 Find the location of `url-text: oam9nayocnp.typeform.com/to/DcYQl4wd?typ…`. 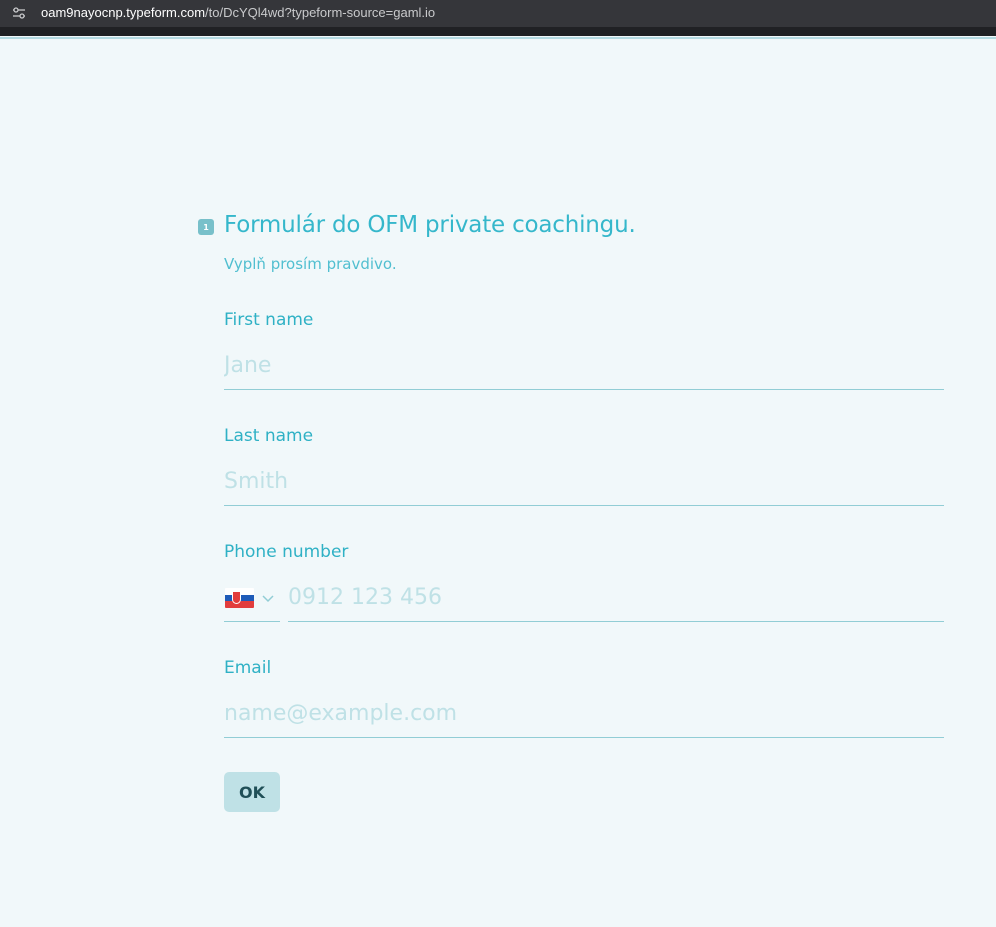

url-text: oam9nayocnp.typeform.com/to/DcYQl4wd?typ… is located at coordinates (238, 12).